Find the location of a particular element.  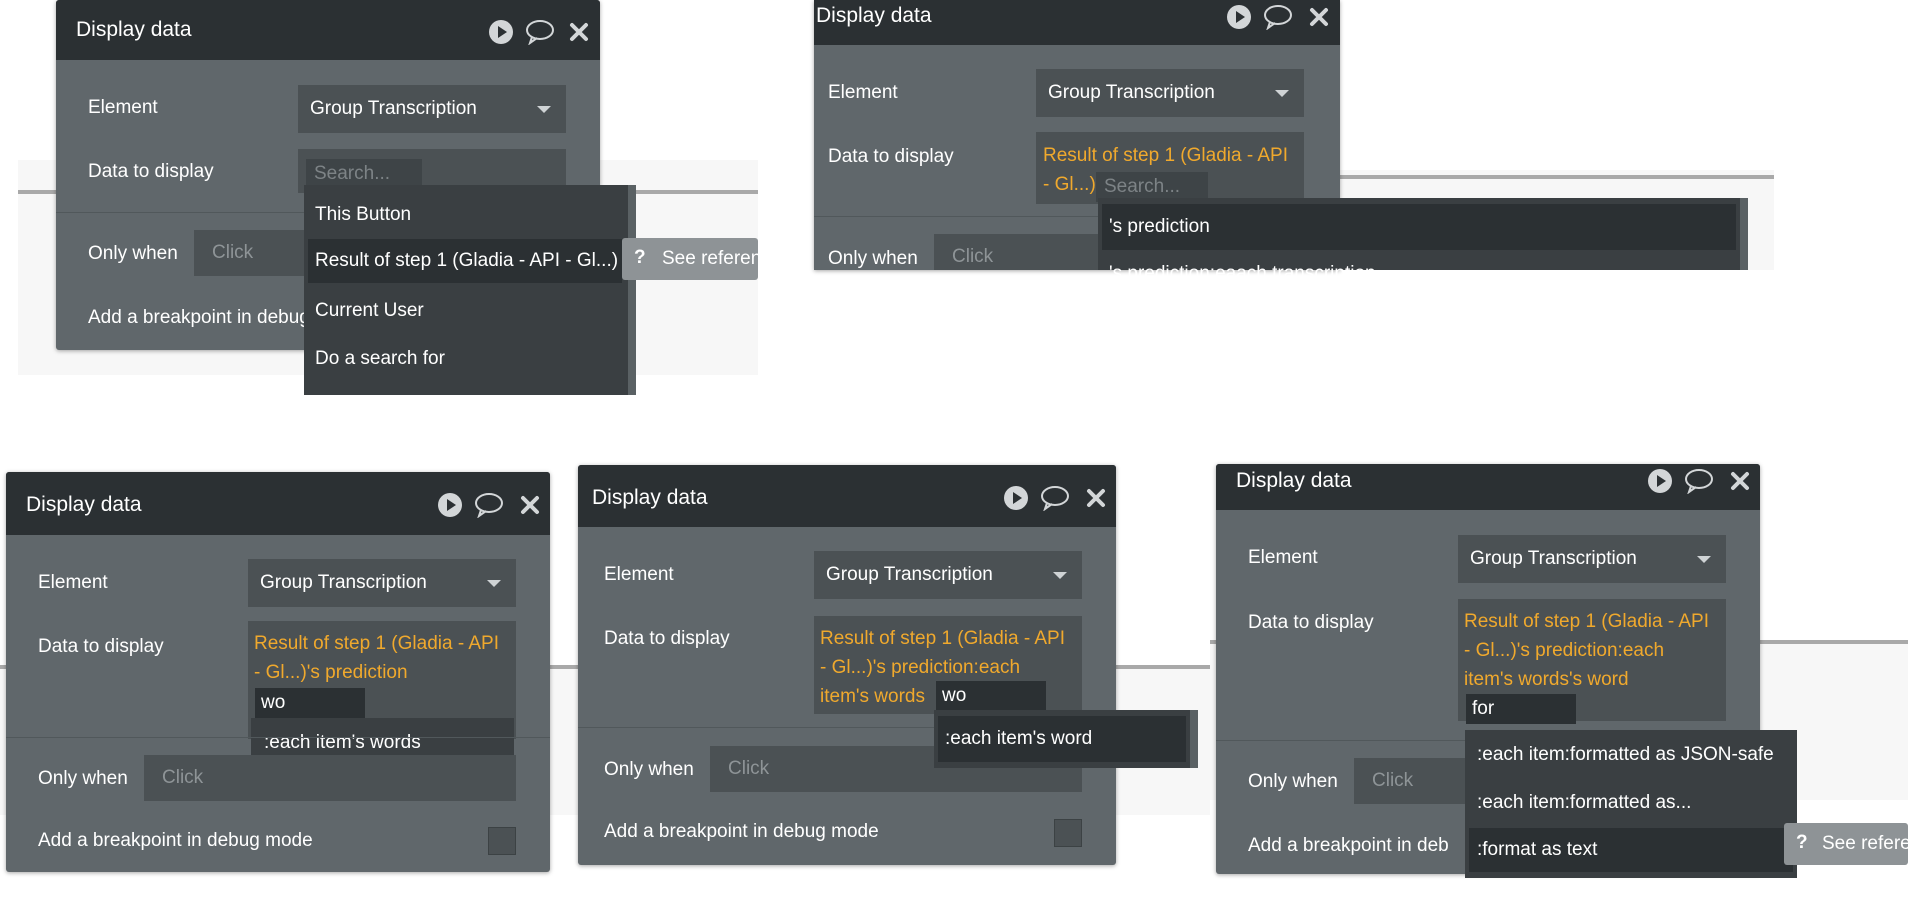

dropdown-item-highlighted: Result of step 1 (Gladia - API - Gl...) is located at coordinates (465, 261).